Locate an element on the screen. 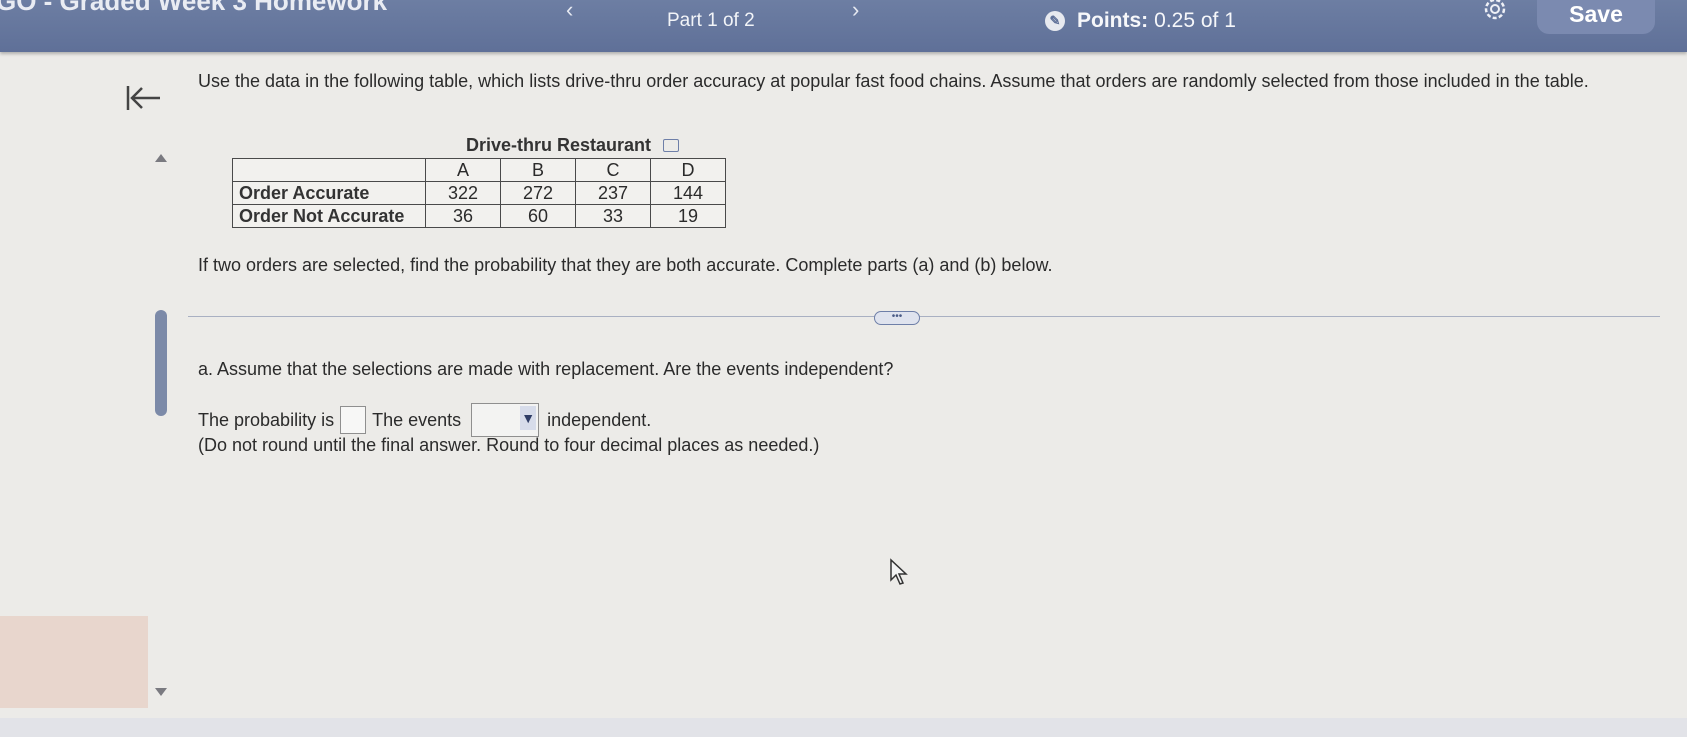  collapse-left-icon is located at coordinates (144, 98).